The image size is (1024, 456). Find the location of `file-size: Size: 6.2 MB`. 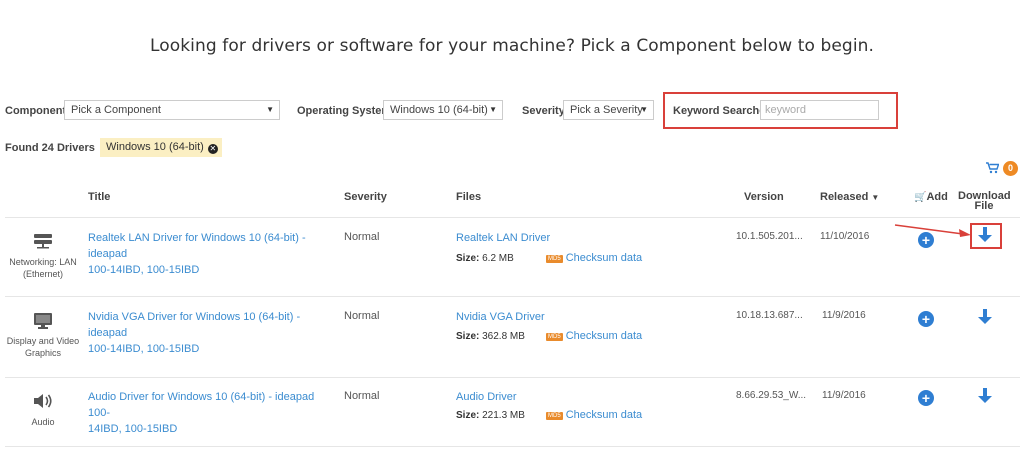

file-size: Size: 6.2 MB is located at coordinates (485, 258).